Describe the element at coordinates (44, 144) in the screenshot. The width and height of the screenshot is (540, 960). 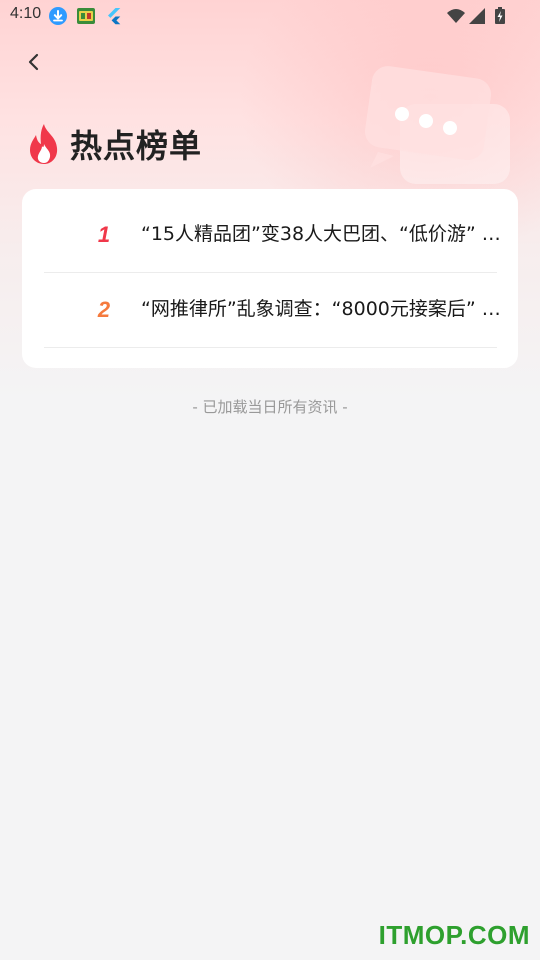
I see `flame-icon` at that location.